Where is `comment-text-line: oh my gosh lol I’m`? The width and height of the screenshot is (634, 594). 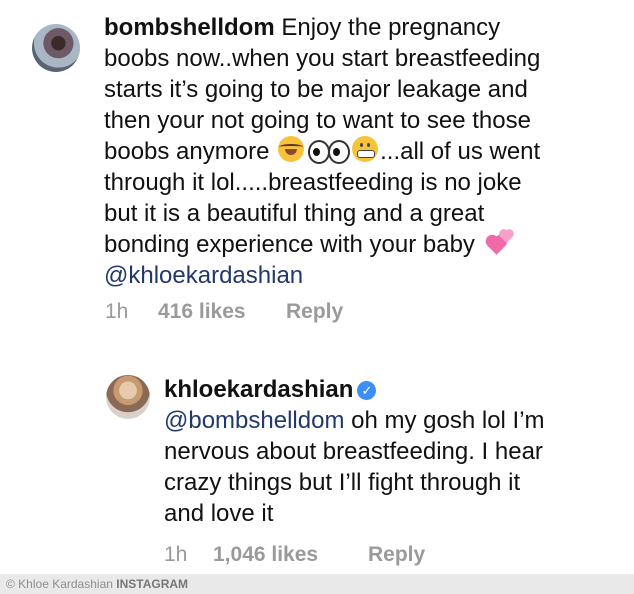 comment-text-line: oh my gosh lol I’m is located at coordinates (448, 420).